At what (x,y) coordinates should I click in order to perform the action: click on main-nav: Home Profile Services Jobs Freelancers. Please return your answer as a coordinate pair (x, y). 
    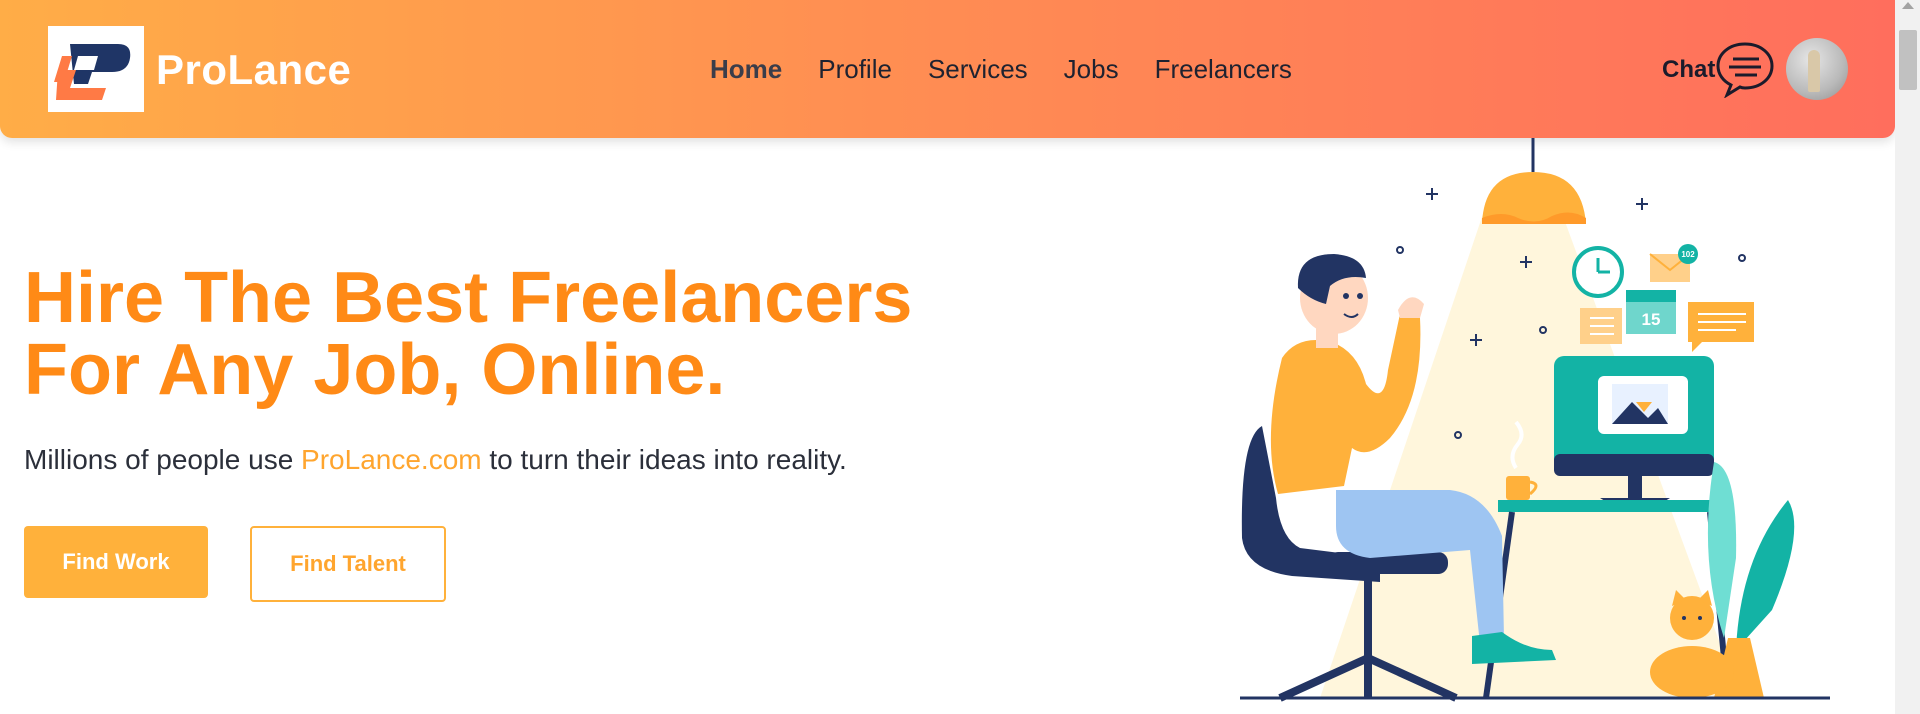
    Looking at the image, I should click on (1001, 69).